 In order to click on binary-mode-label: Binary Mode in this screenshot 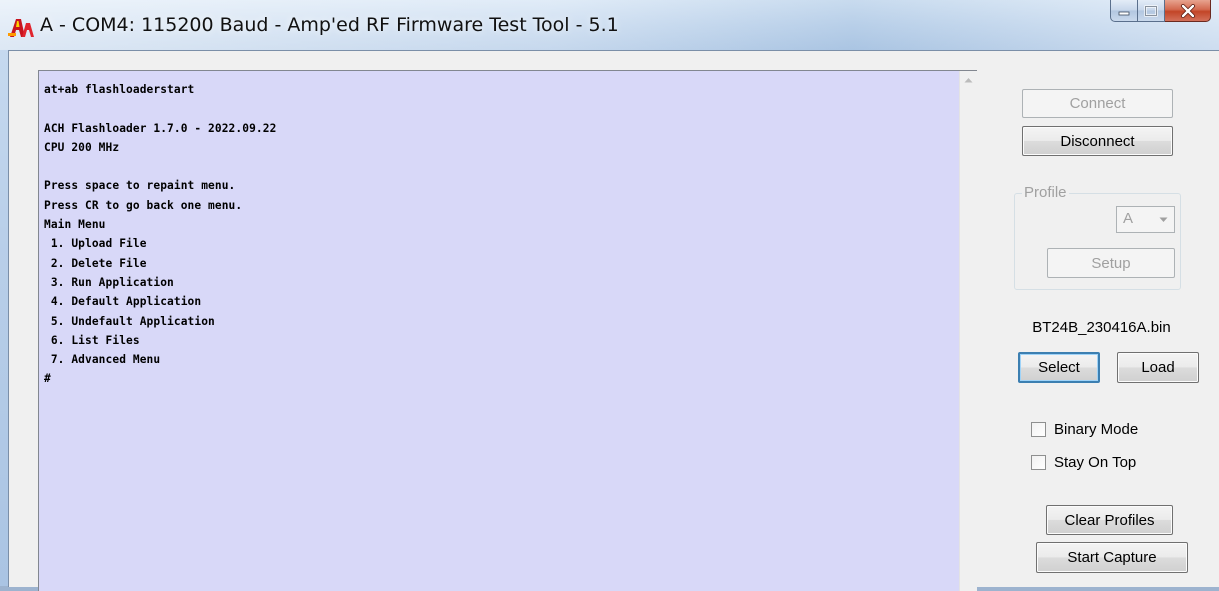, I will do `click(1096, 429)`.